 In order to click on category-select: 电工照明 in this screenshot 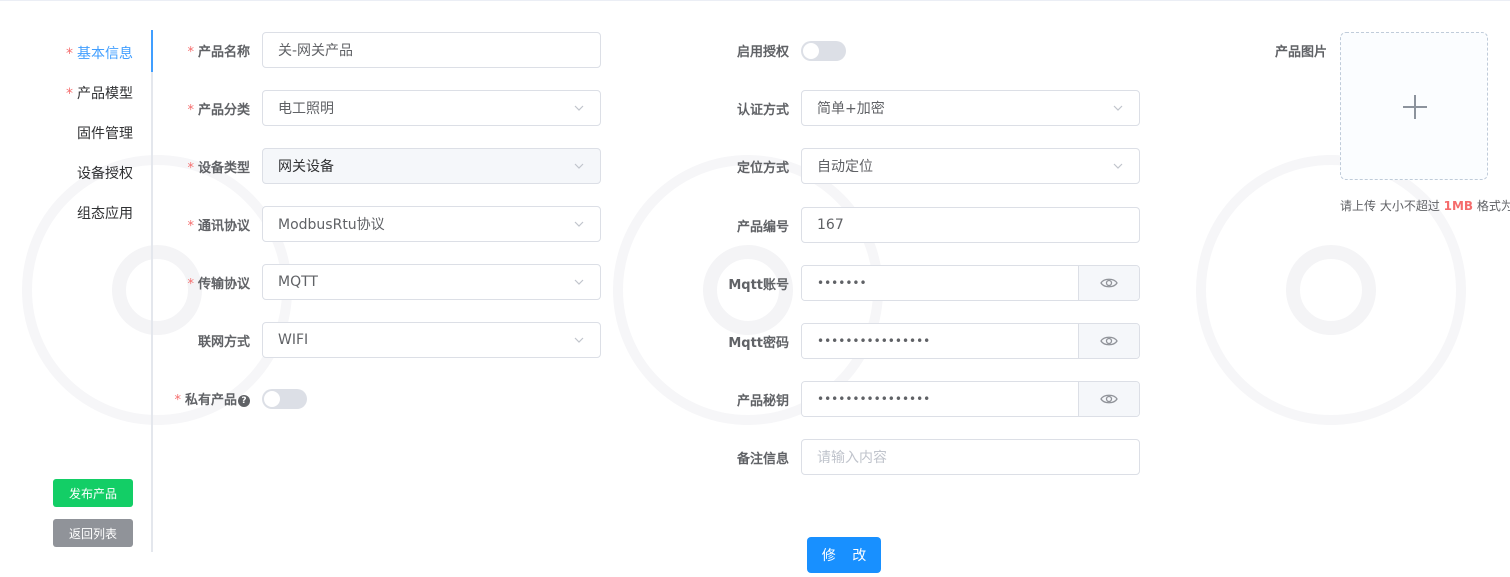, I will do `click(431, 108)`.